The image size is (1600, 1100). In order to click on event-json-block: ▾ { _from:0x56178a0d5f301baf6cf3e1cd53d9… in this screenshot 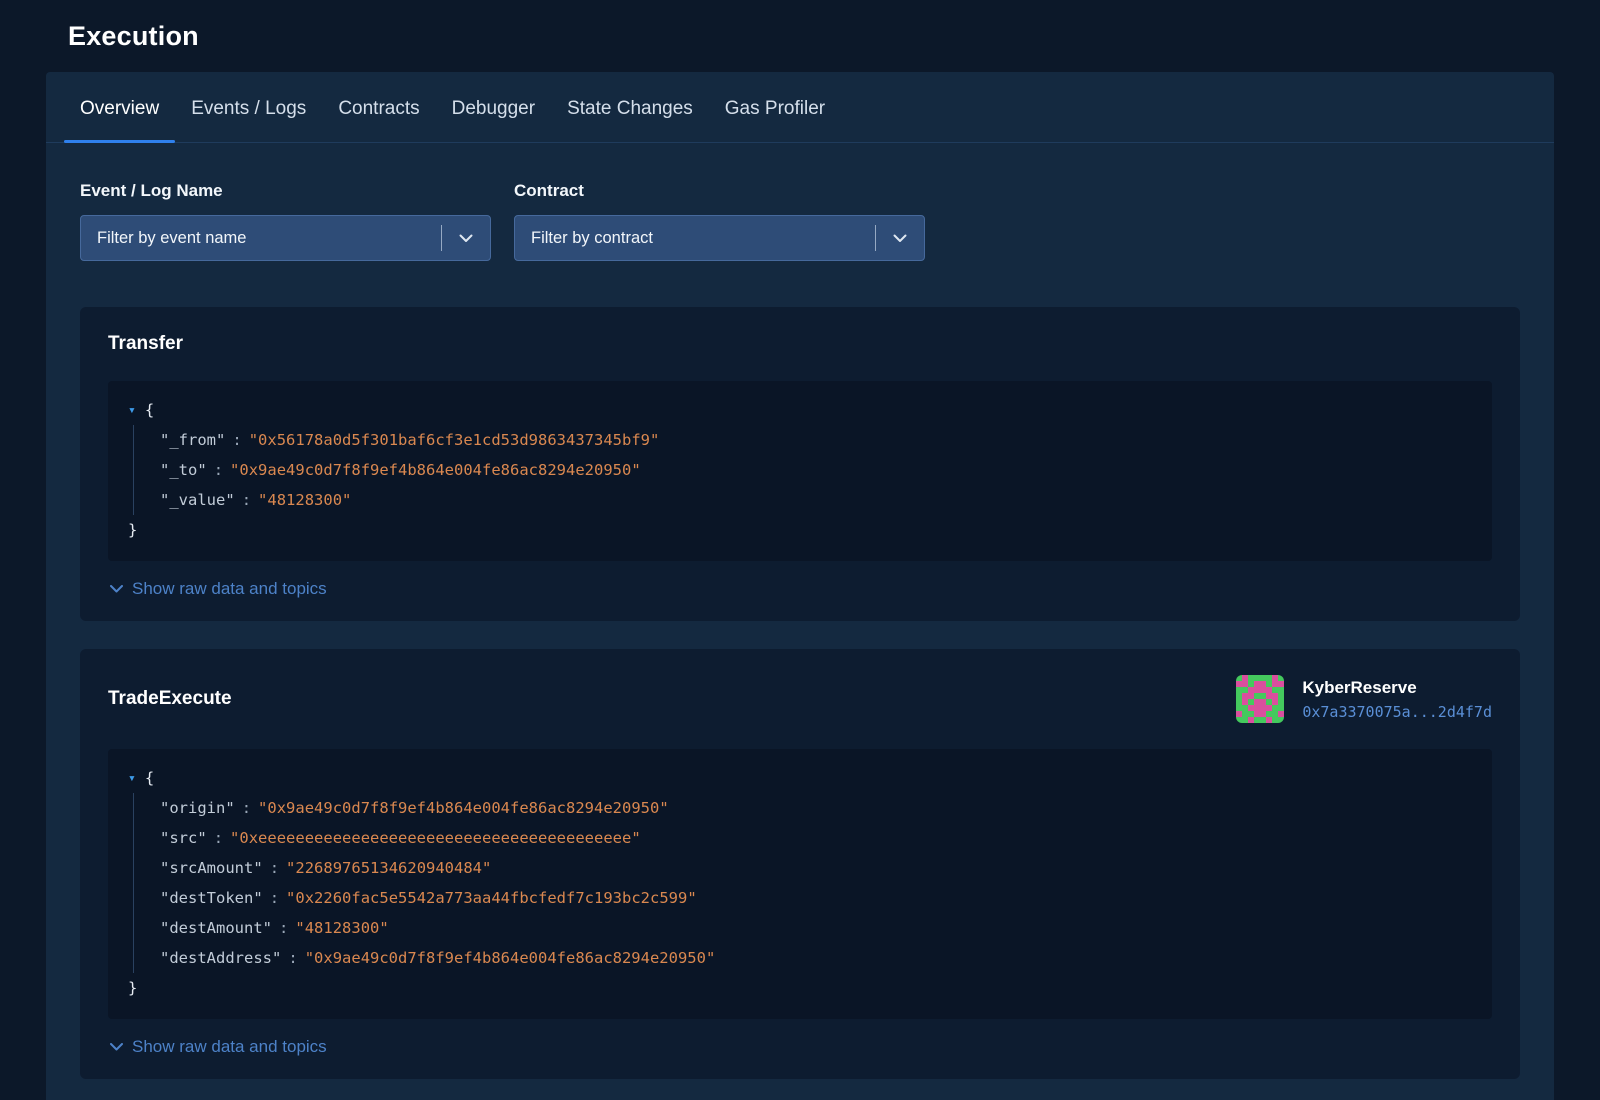, I will do `click(800, 471)`.